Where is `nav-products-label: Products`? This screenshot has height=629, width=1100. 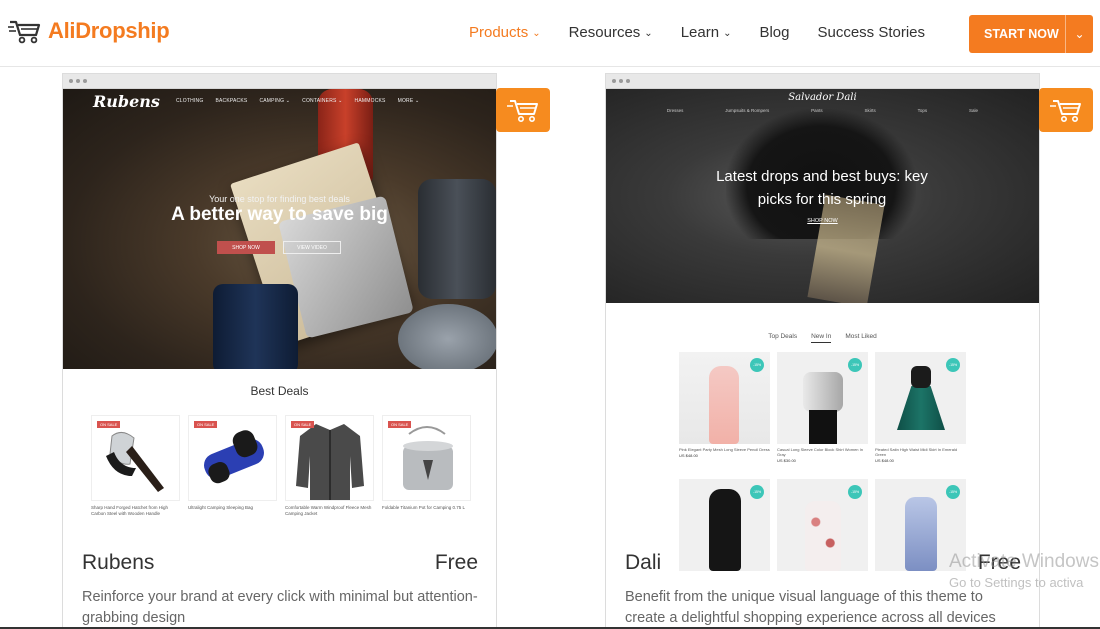
nav-products-label: Products is located at coordinates (499, 32).